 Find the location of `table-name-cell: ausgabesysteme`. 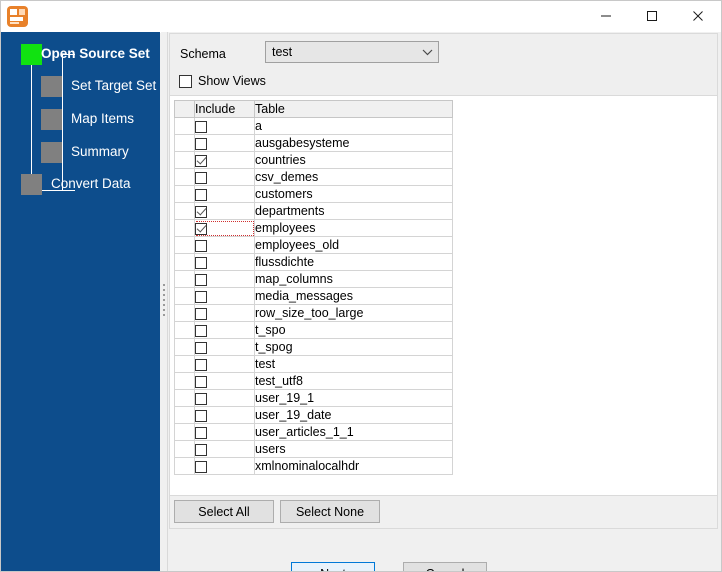

table-name-cell: ausgabesysteme is located at coordinates (353, 143).